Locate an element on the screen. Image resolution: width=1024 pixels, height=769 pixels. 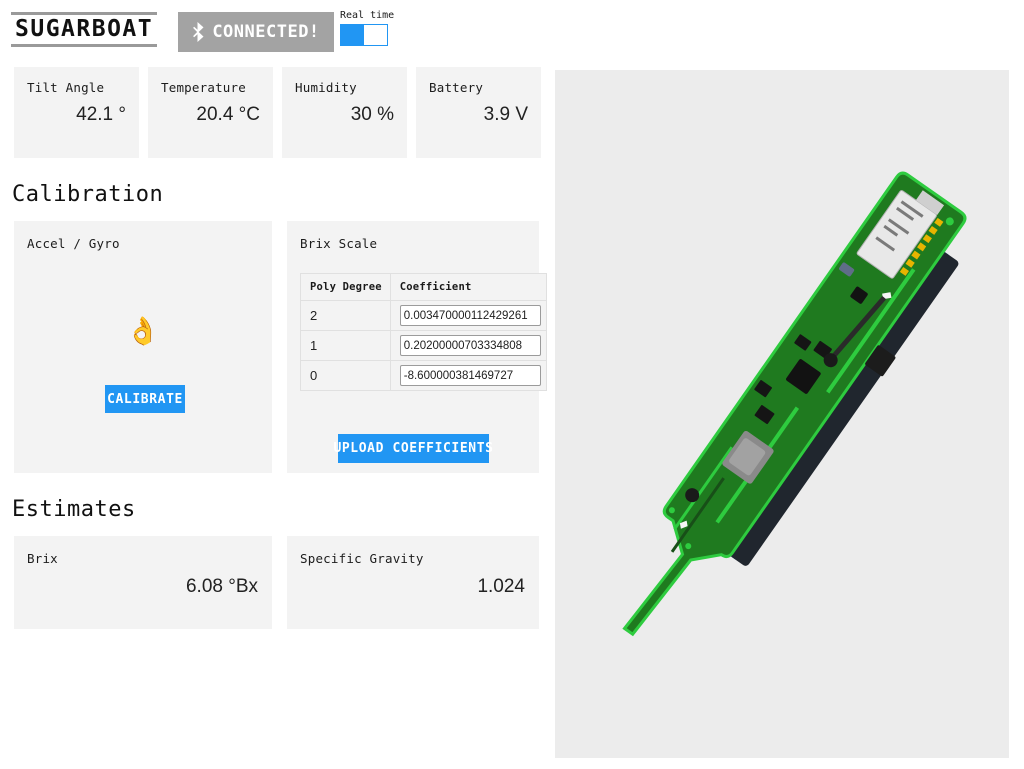
app-logo-text: SUGARBOAT is located at coordinates (84, 29).